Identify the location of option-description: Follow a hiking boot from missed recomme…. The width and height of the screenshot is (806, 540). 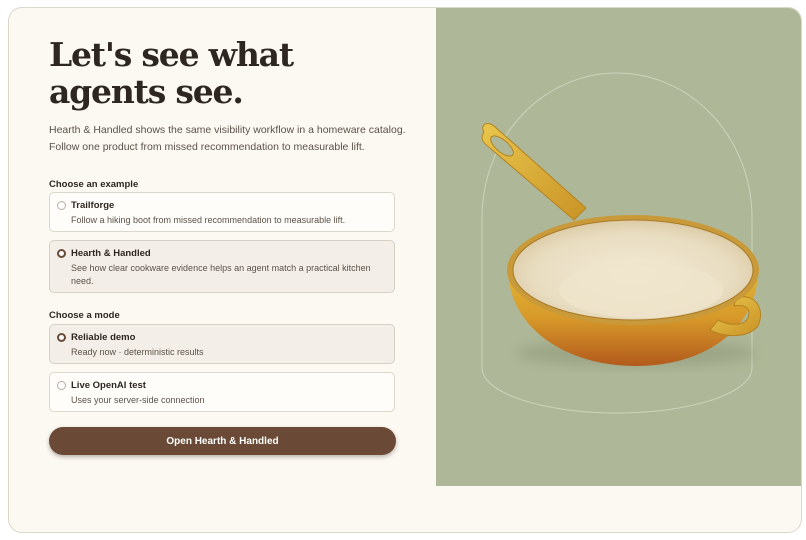
(208, 220).